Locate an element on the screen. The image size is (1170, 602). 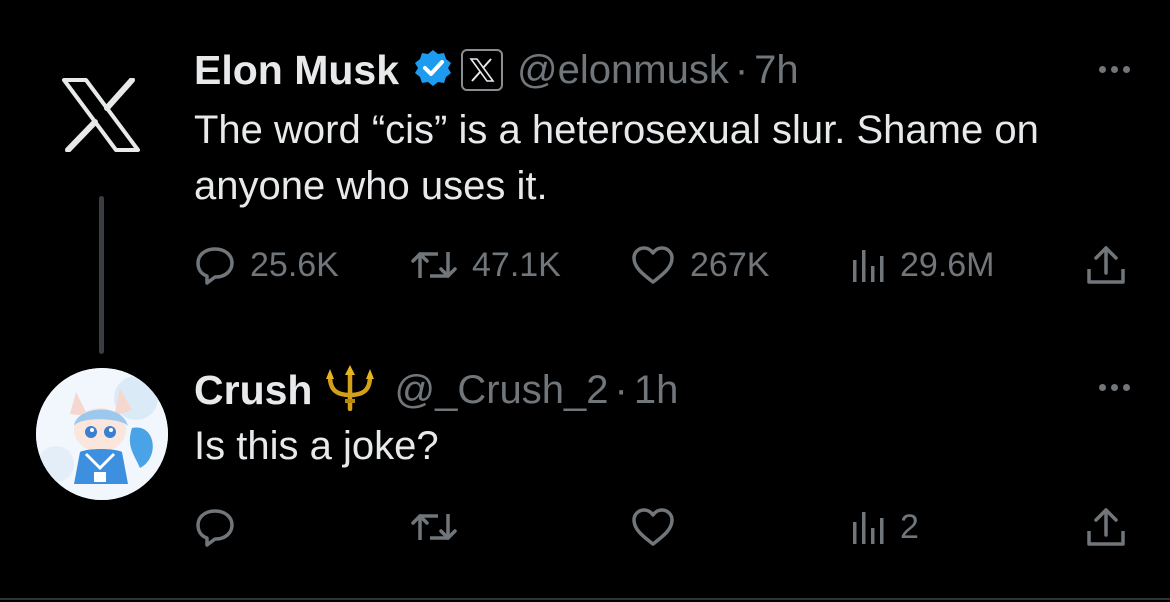
author-handle: @_Crush_2 is located at coordinates (501, 390).